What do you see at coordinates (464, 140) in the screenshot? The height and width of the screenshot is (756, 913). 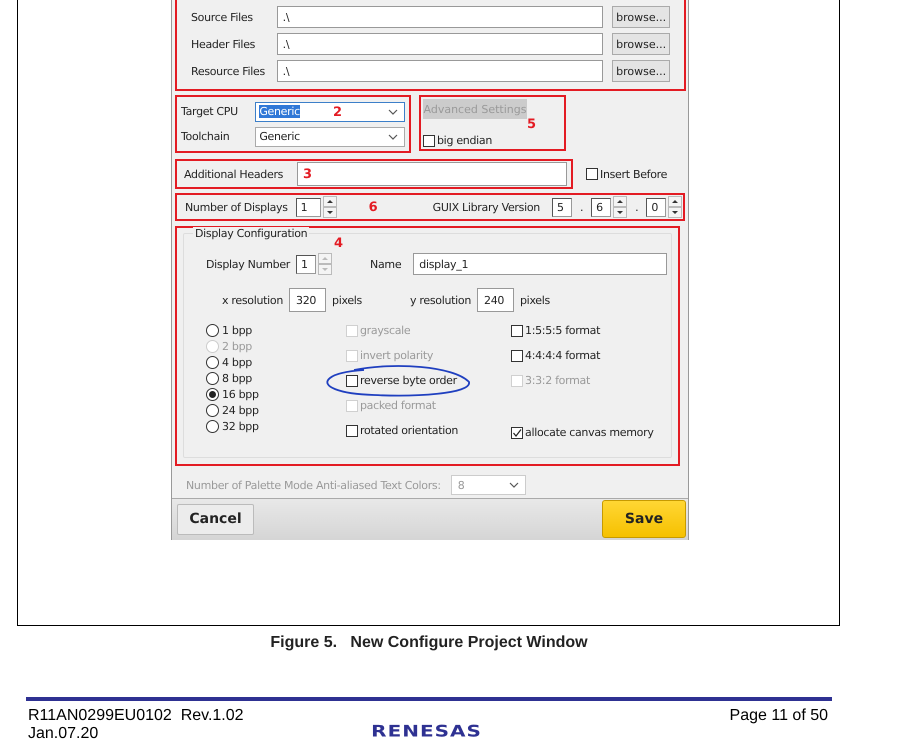 I see `checkbox-label: big endian` at bounding box center [464, 140].